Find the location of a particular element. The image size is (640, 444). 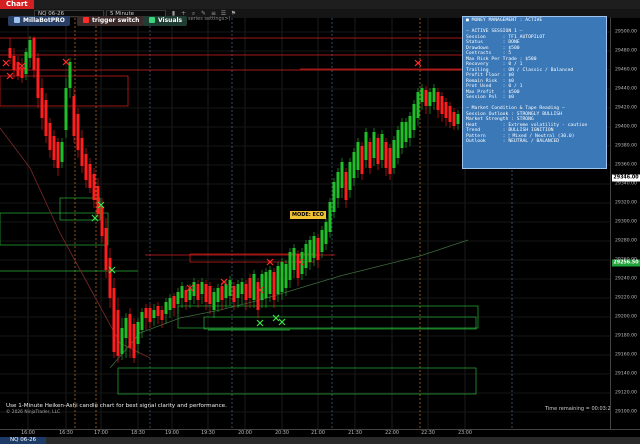

time-remaining: Time remaining = 00:03:24 is located at coordinates (579, 409).